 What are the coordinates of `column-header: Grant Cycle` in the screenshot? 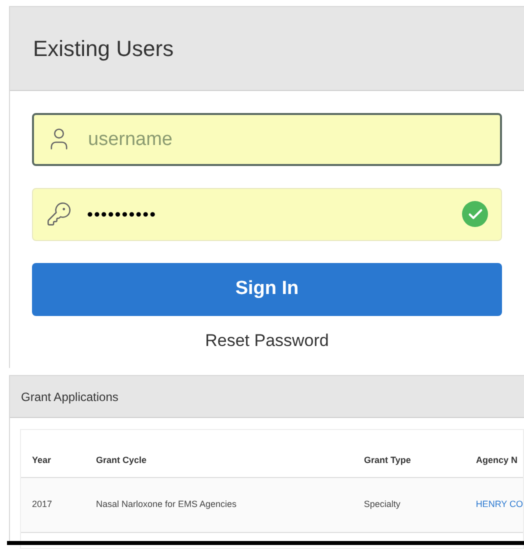 It's located at (122, 460).